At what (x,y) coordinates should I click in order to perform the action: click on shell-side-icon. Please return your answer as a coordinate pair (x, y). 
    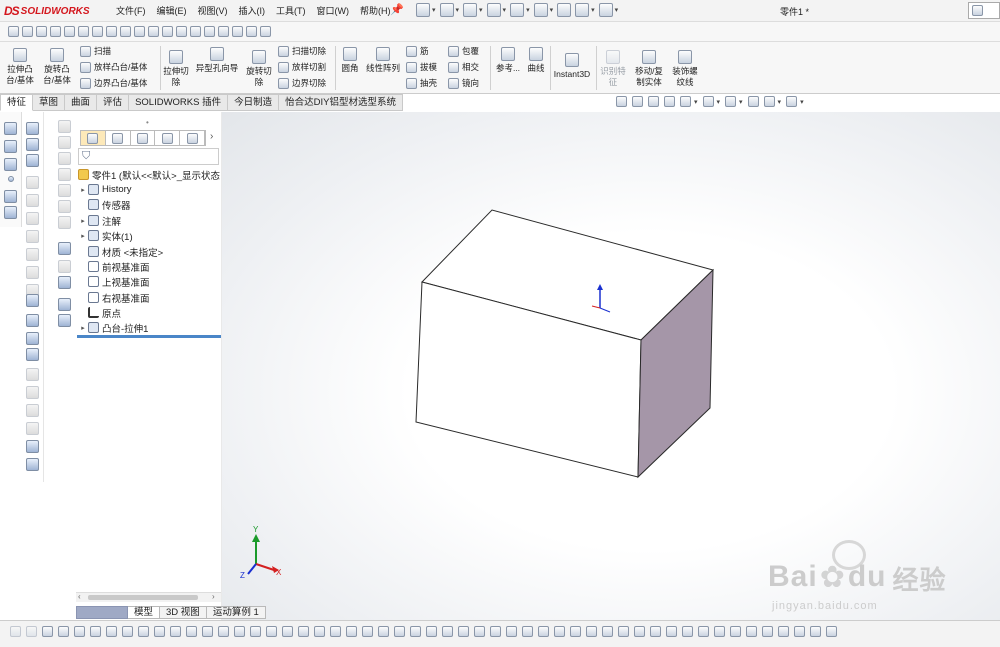
    Looking at the image, I should click on (32, 320).